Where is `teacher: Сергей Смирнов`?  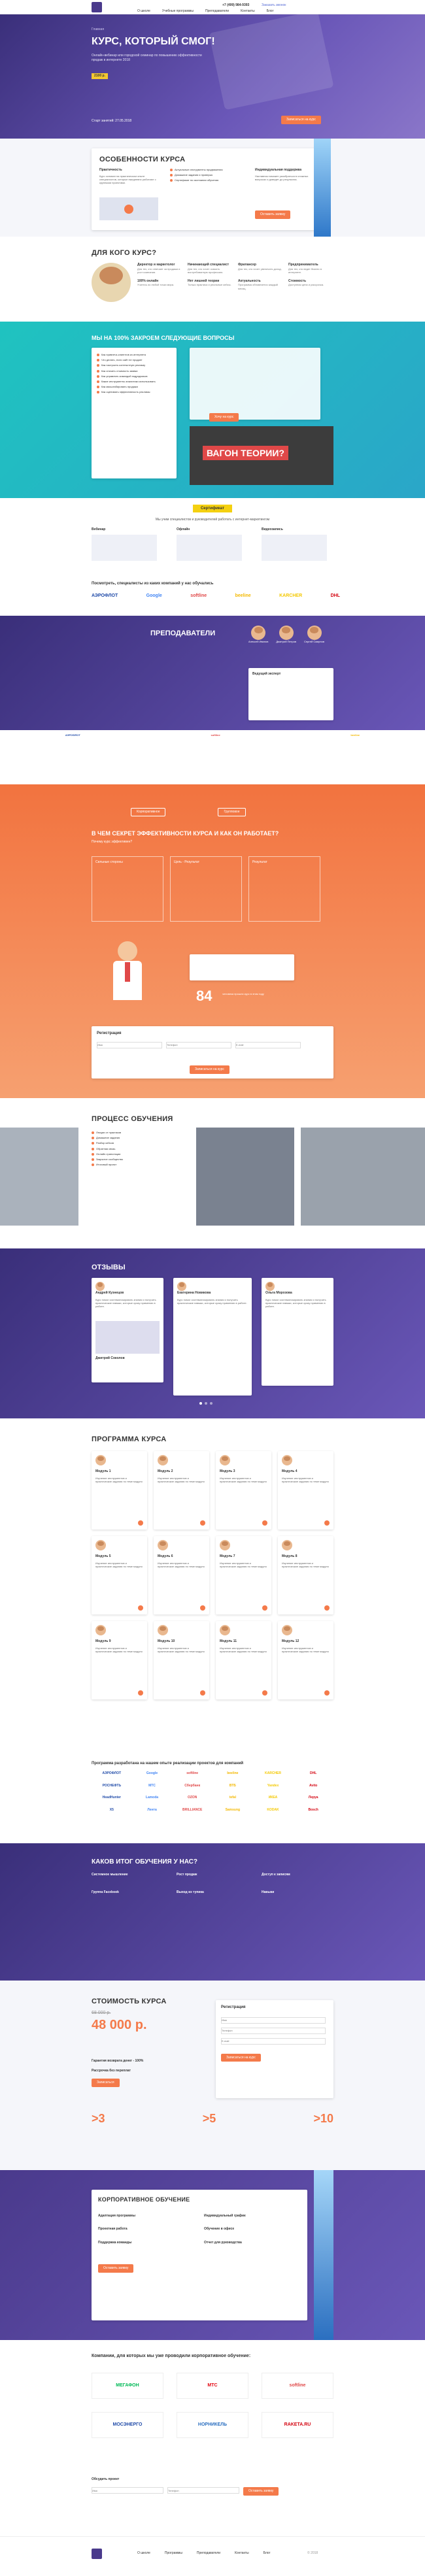 teacher: Сергей Смирнов is located at coordinates (314, 635).